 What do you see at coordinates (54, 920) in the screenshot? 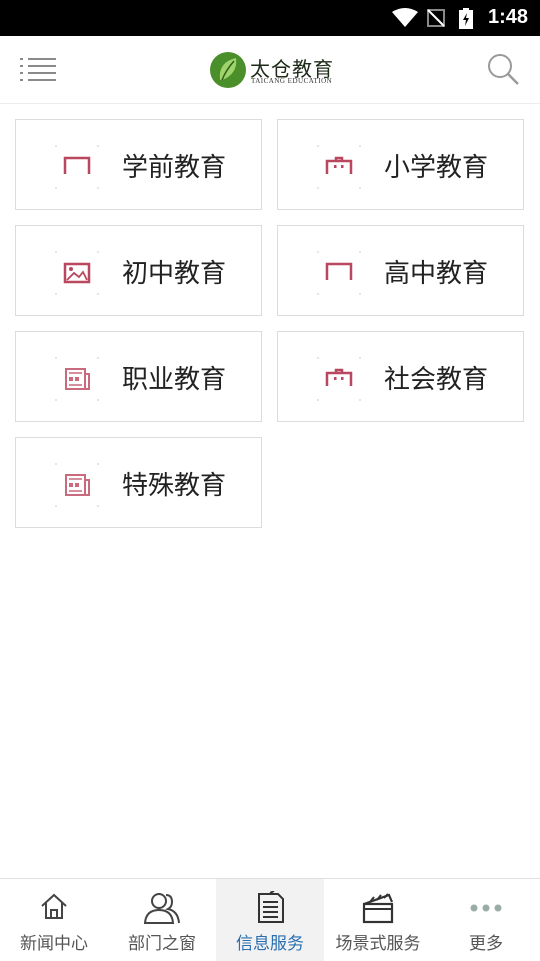
I see `tab-news-center: 新闻中心` at bounding box center [54, 920].